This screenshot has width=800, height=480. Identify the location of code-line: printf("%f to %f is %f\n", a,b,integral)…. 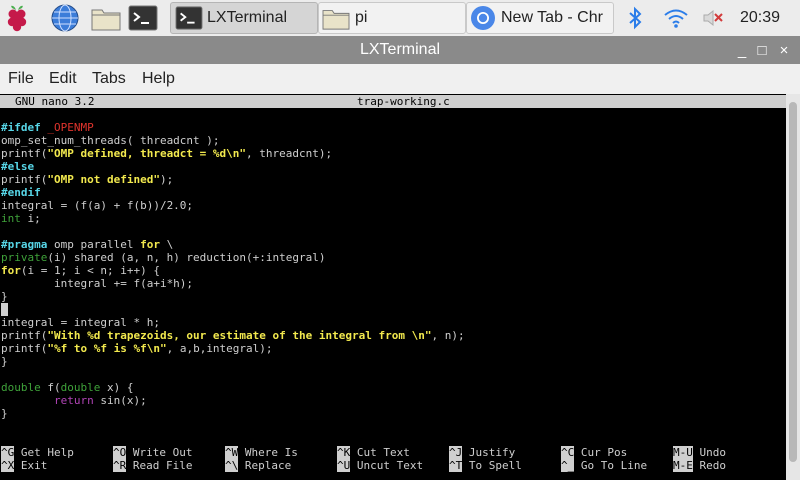
(137, 348).